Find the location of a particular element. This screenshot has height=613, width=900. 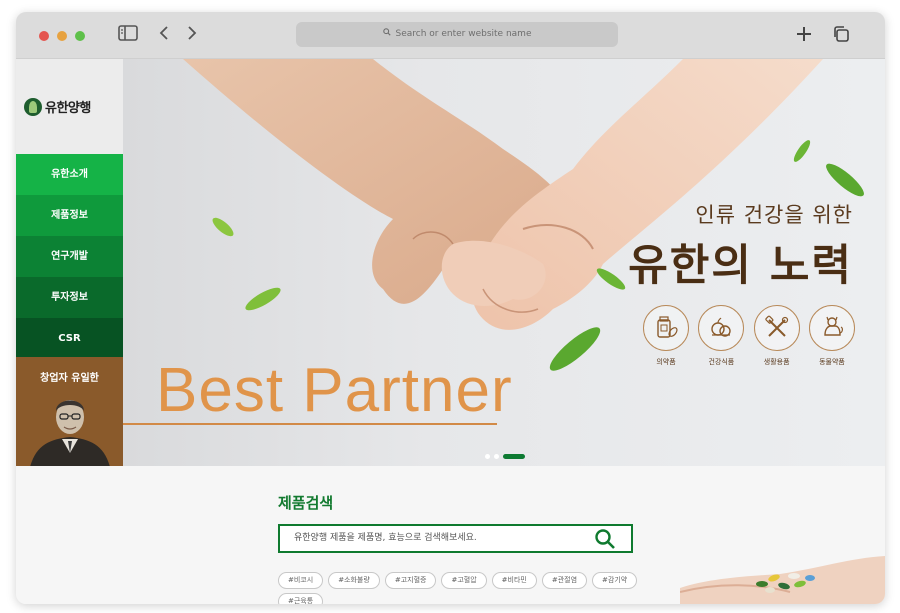

product-search-input: 유한양행 제품을 제품명, 효능으로 검색해보세요. is located at coordinates (455, 538).